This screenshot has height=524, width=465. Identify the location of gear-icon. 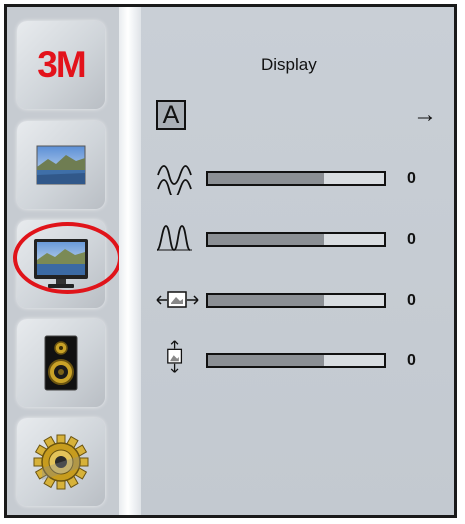
(61, 462).